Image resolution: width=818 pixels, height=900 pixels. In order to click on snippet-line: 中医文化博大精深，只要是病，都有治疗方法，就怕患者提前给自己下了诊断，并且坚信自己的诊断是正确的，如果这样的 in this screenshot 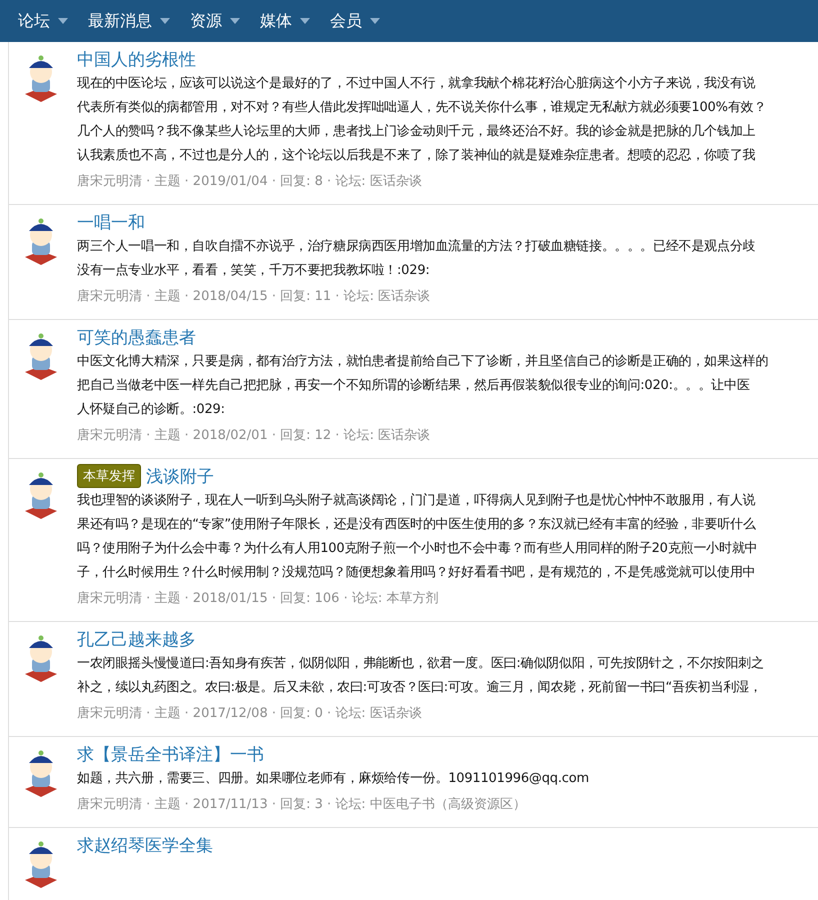, I will do `click(422, 362)`.